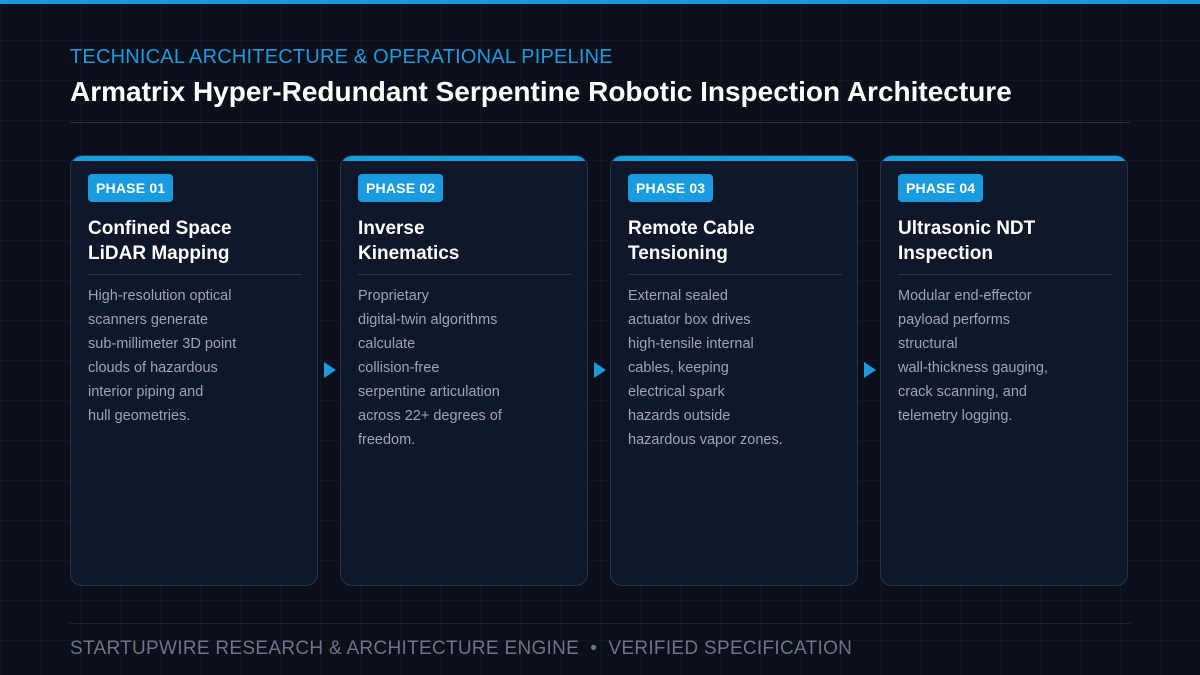 This screenshot has width=1200, height=675. What do you see at coordinates (967, 241) in the screenshot?
I see `phase-title: Ultrasonic NDT Inspection` at bounding box center [967, 241].